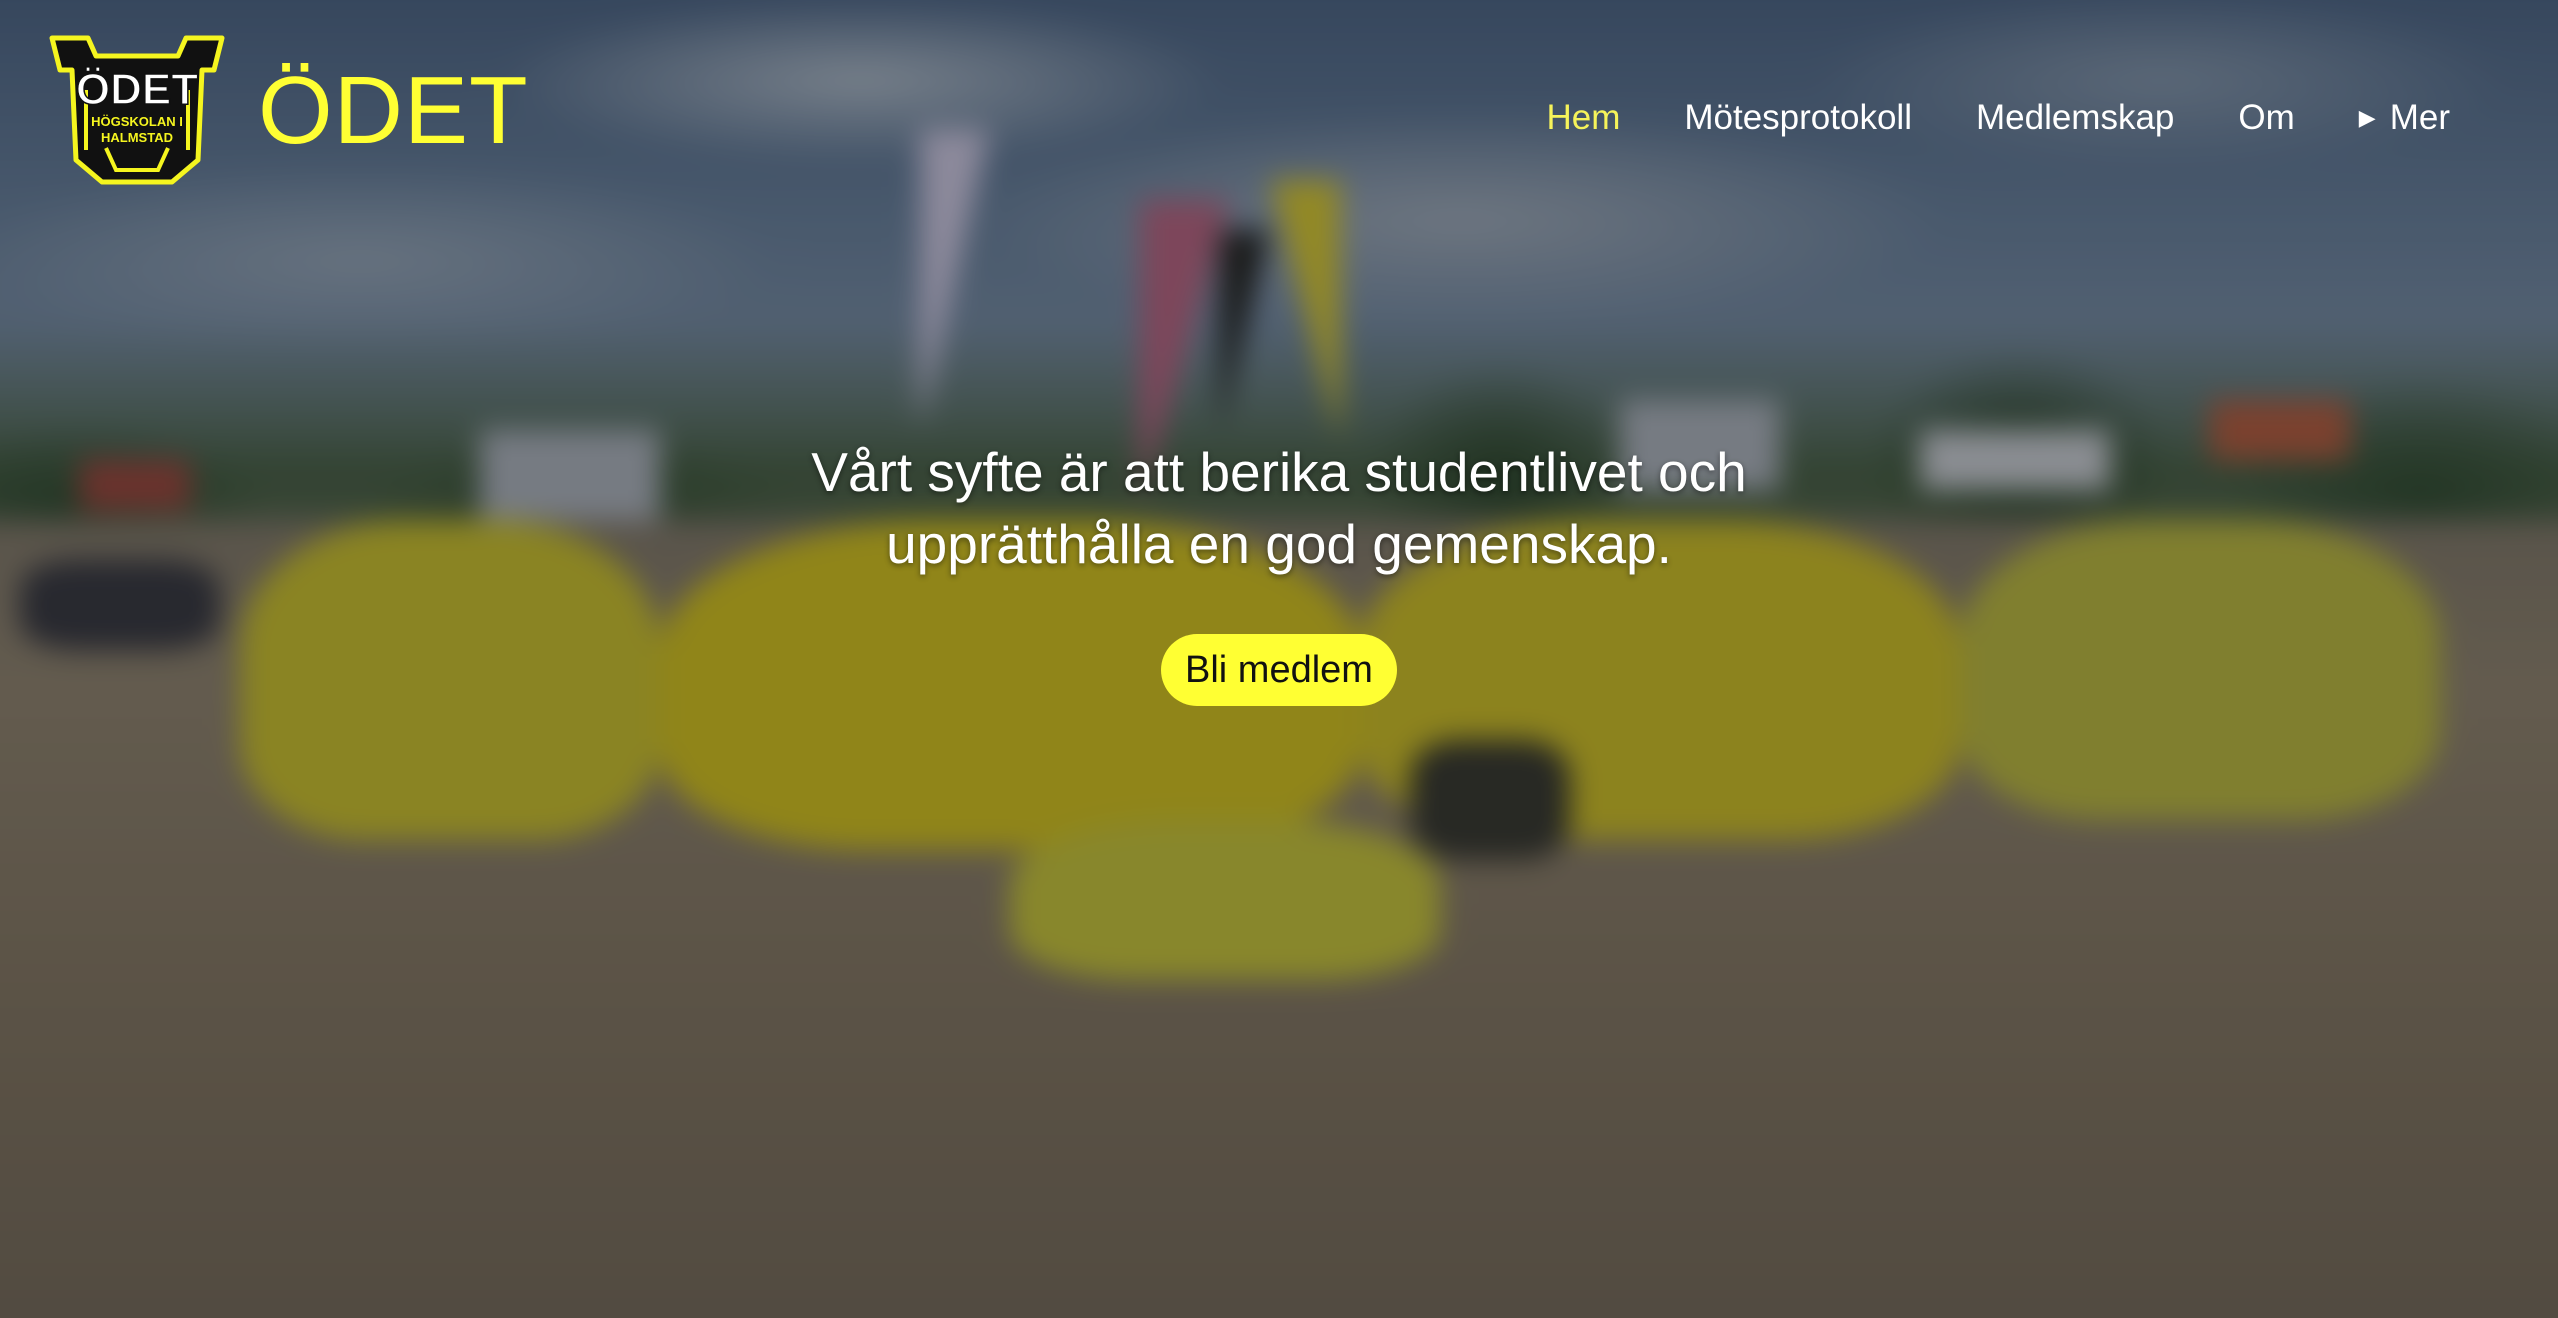 The image size is (2558, 1318). I want to click on join-button: Bli medlem, so click(1279, 670).